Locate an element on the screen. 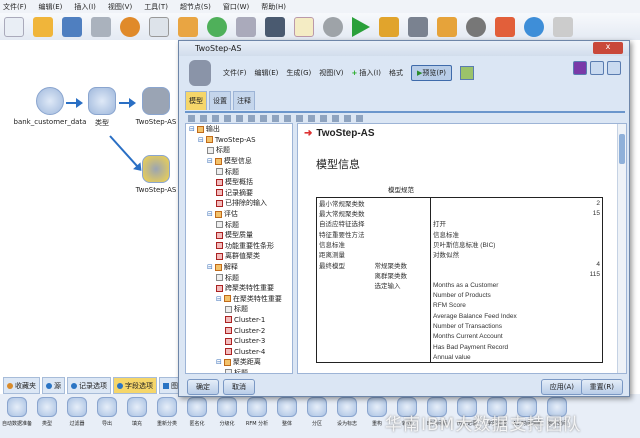 This screenshot has height=438, width=640. paste-icon is located at coordinates (188, 26).